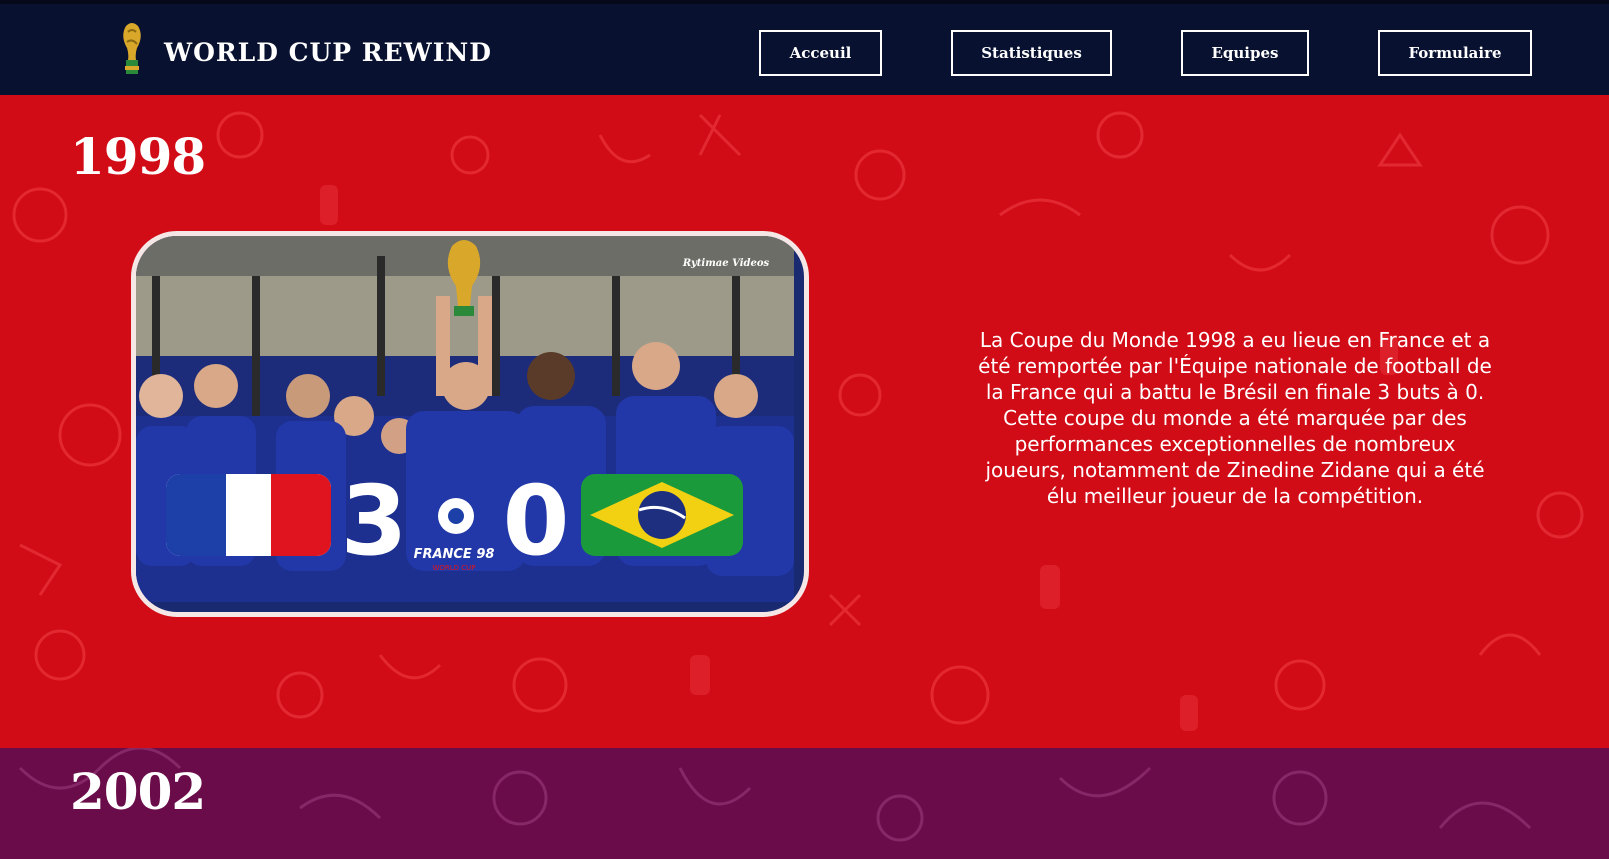 The image size is (1609, 859). I want to click on nav-statistiques-button: Statistiques, so click(1031, 53).